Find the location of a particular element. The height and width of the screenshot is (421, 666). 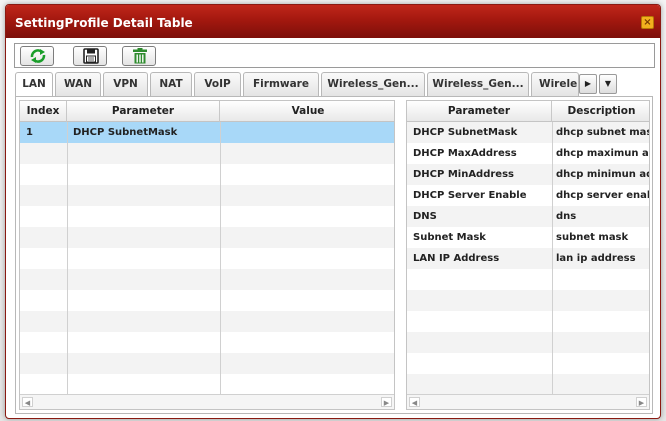

table-row: DHCP SubnetMask dhcp subnet mask is located at coordinates (528, 132).